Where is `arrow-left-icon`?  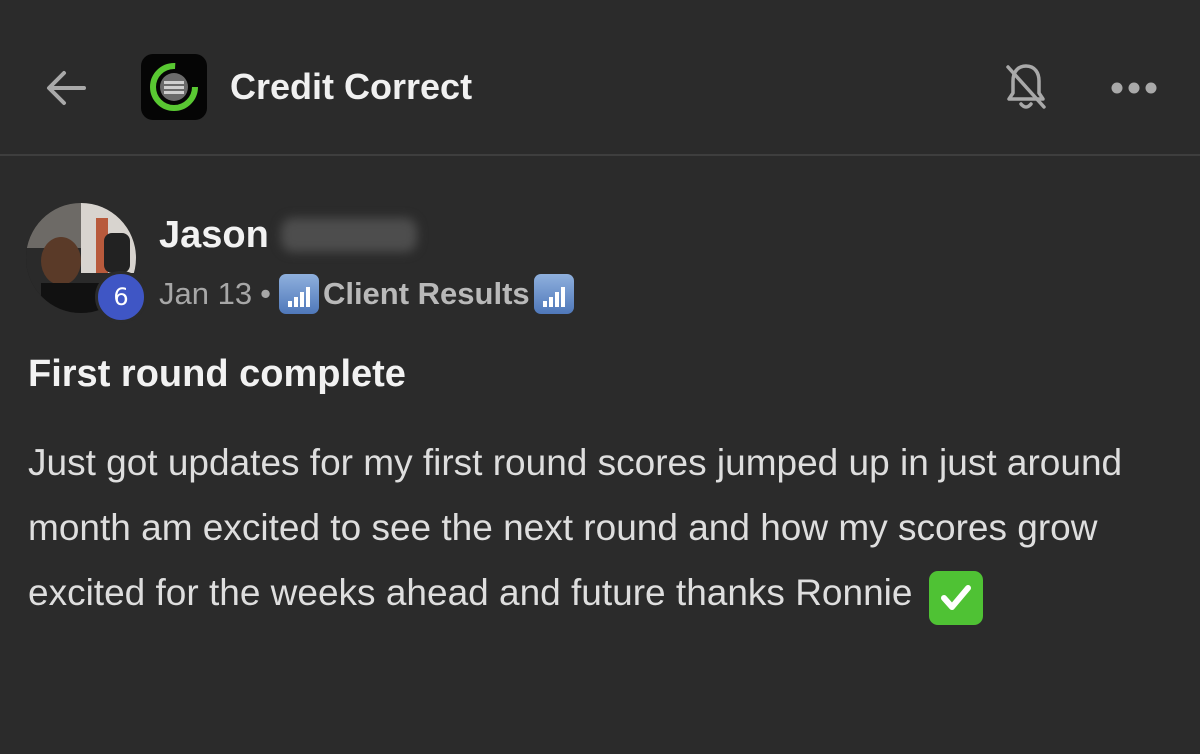 arrow-left-icon is located at coordinates (66, 88).